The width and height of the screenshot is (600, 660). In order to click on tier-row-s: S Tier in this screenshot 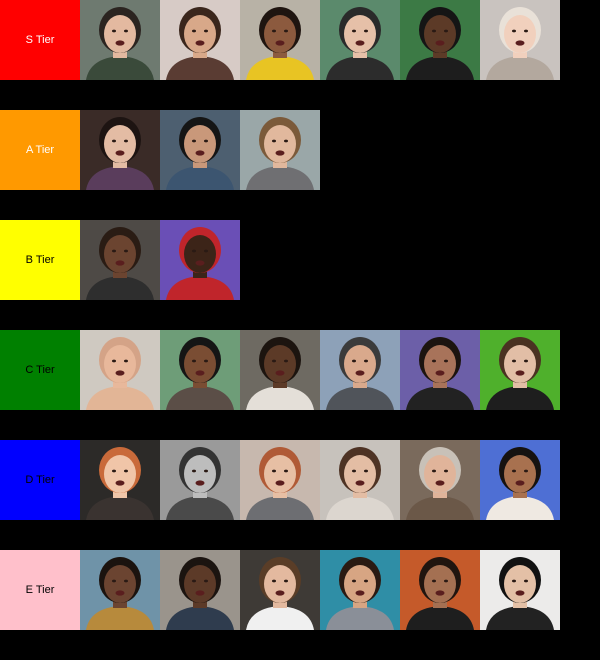, I will do `click(280, 40)`.